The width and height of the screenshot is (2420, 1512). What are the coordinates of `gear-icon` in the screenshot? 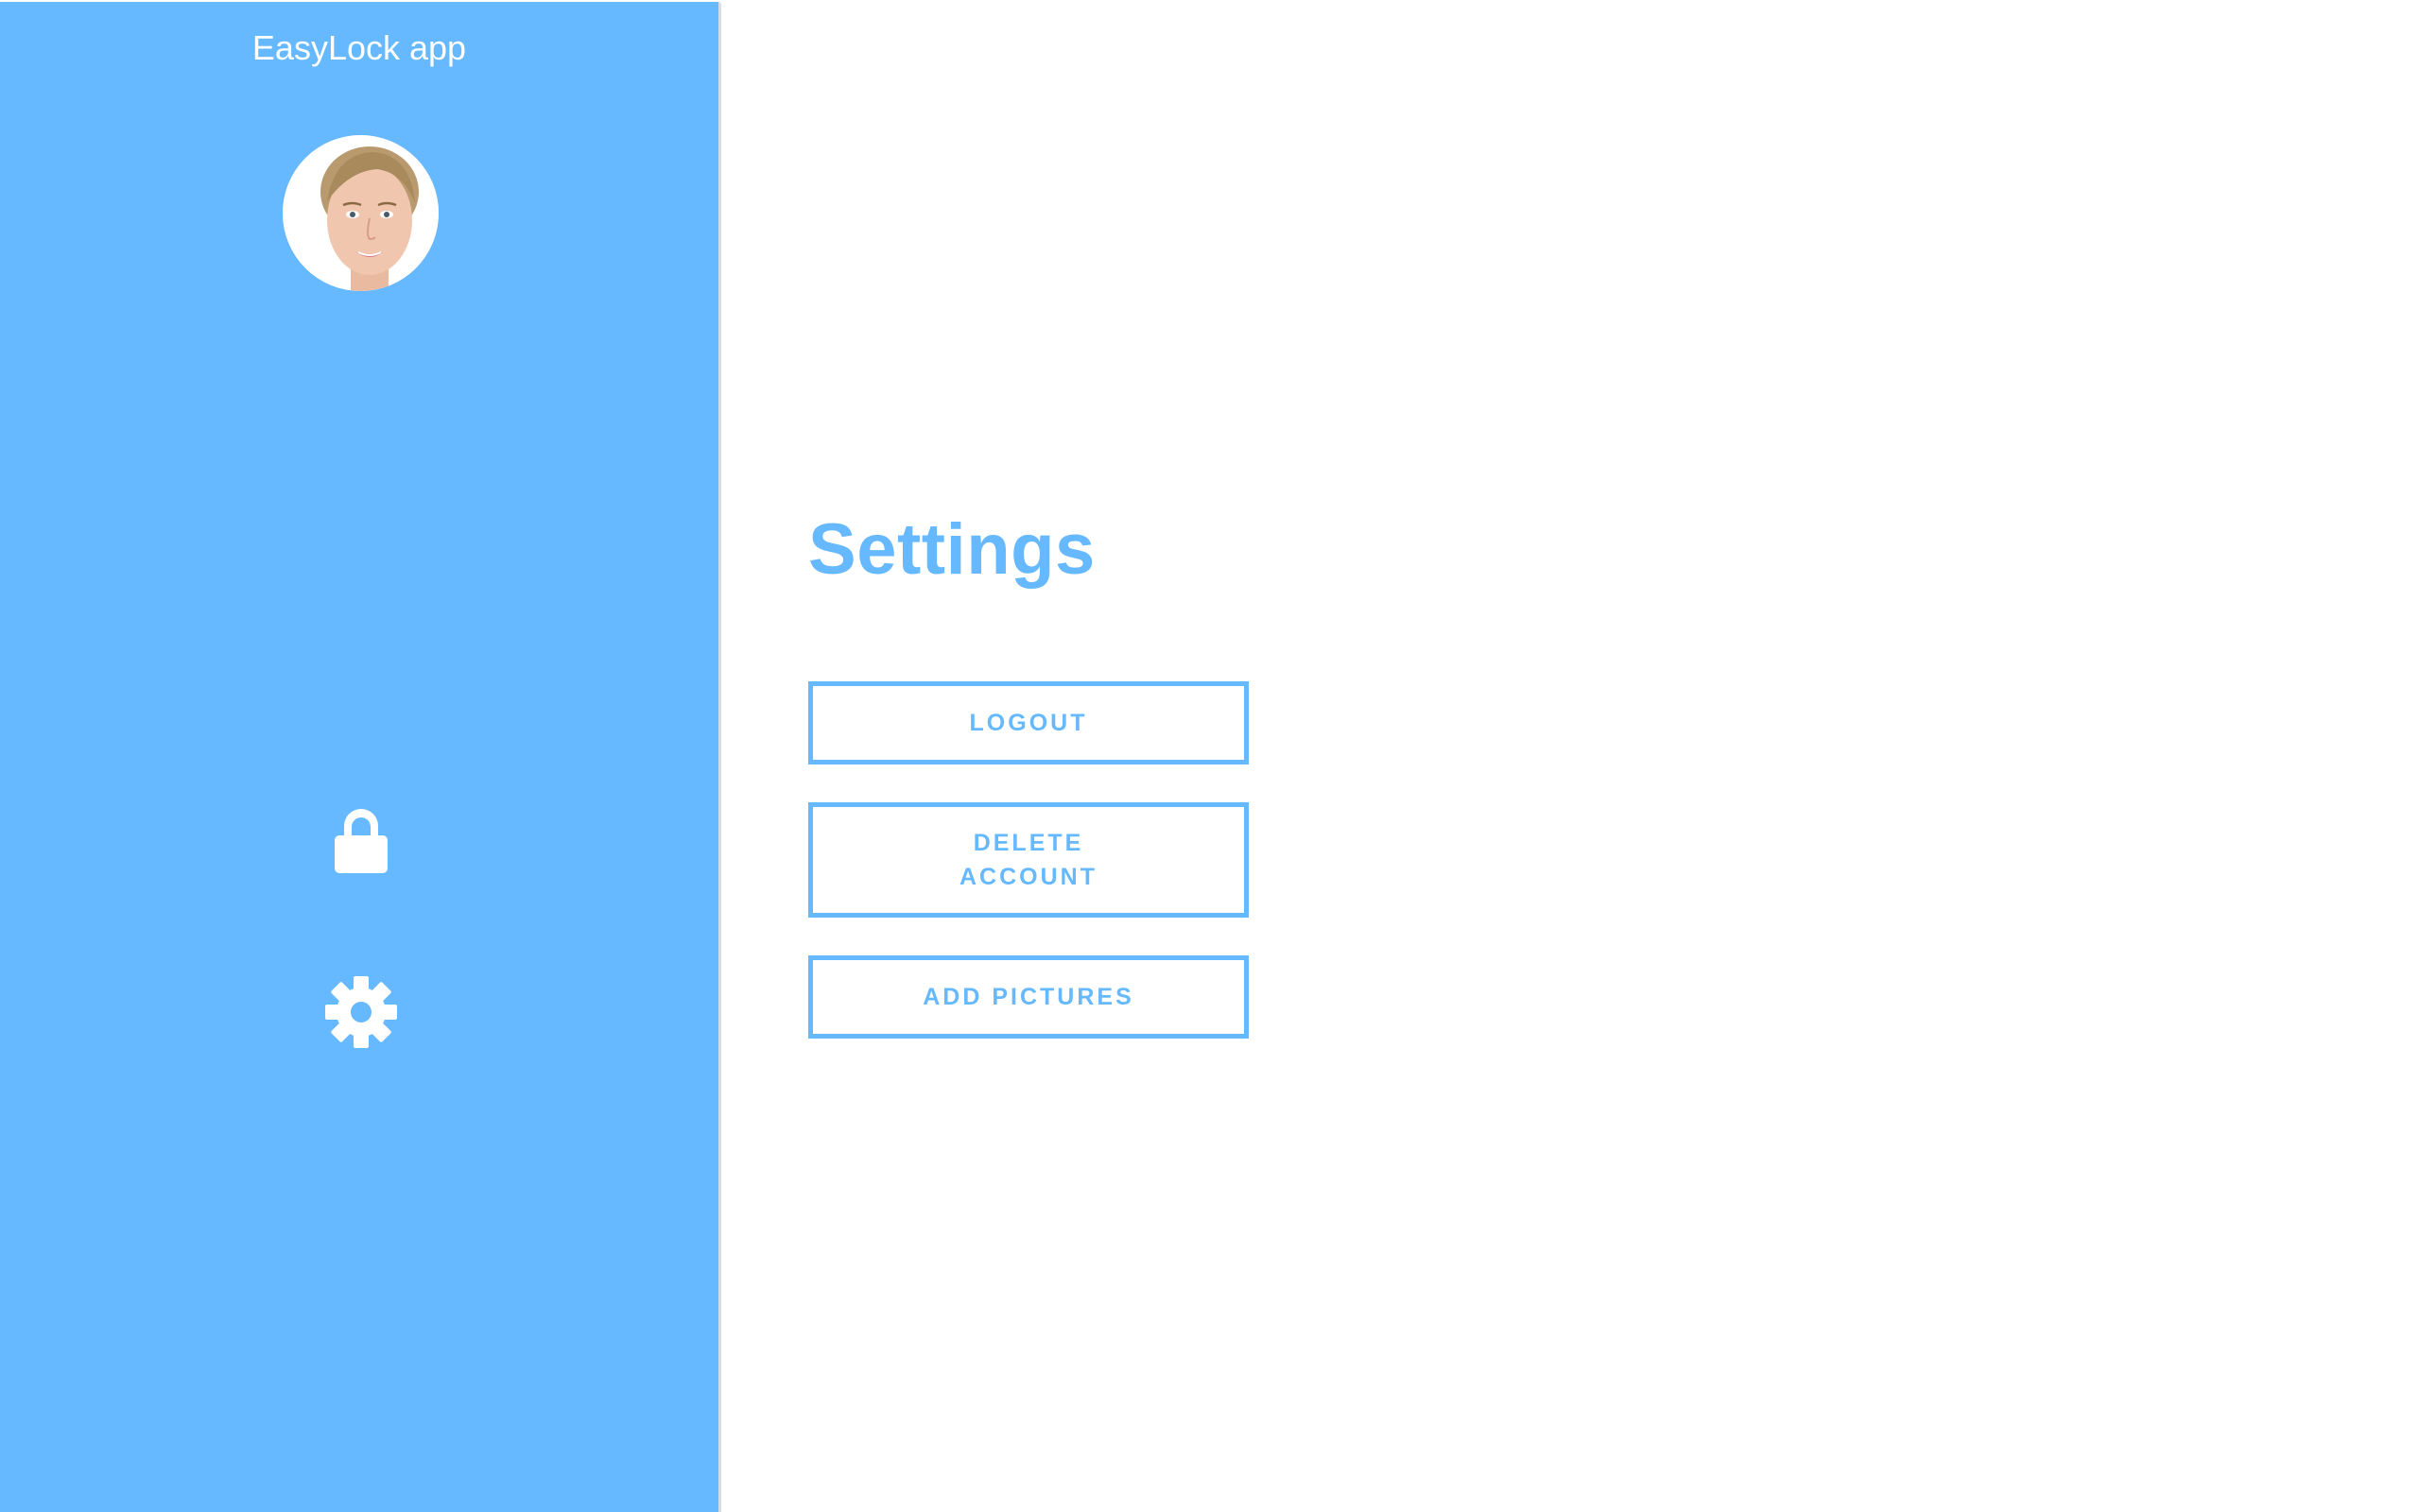 It's located at (361, 1012).